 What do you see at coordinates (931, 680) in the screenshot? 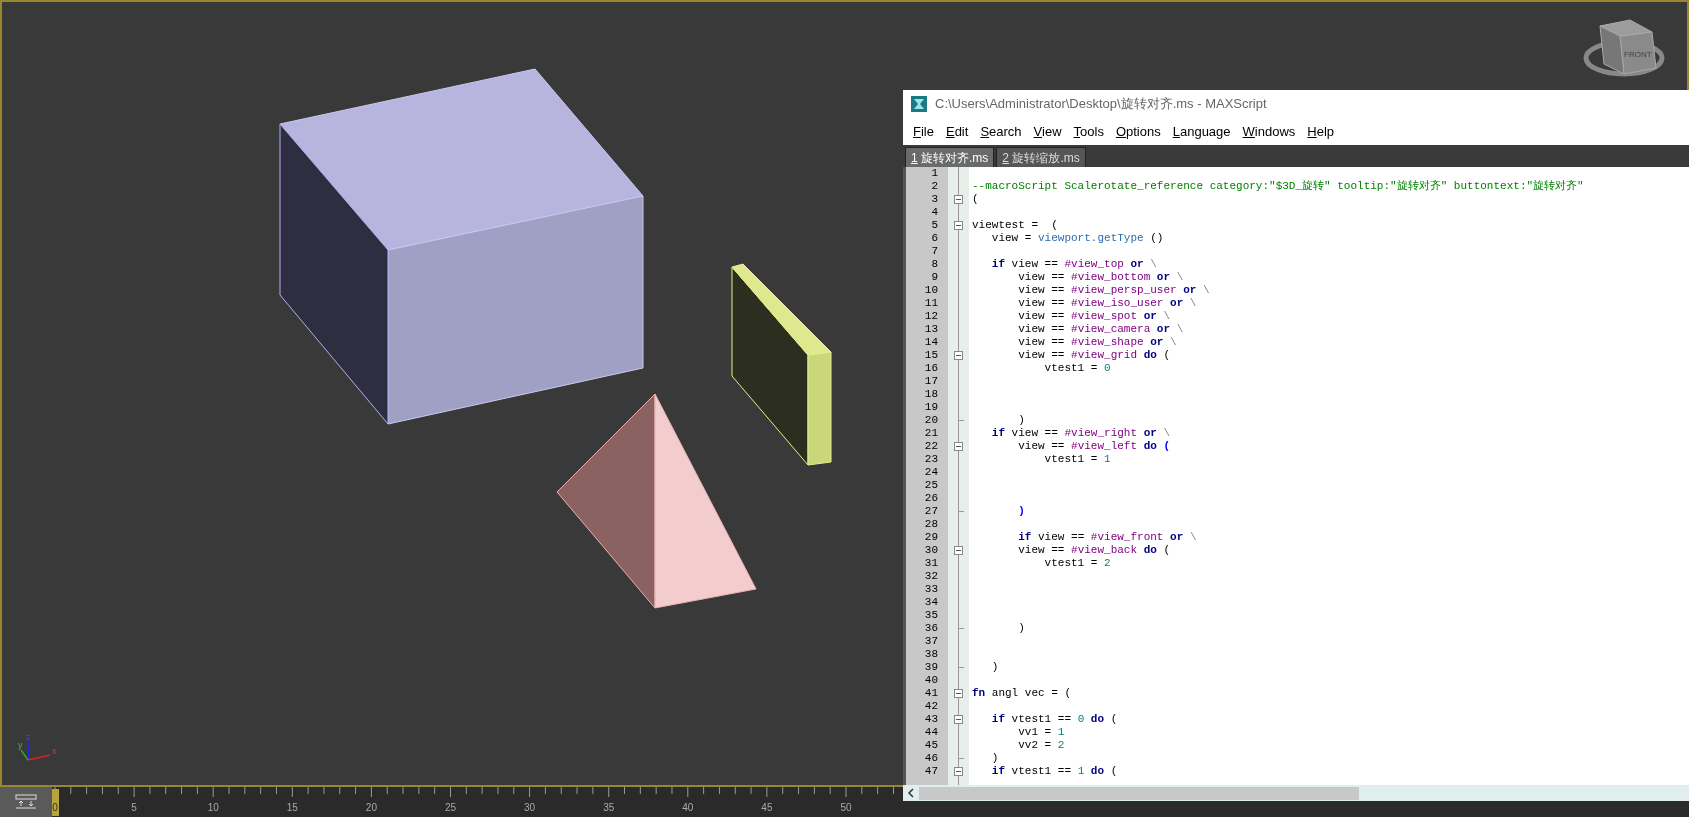
I see `line-number: 40` at bounding box center [931, 680].